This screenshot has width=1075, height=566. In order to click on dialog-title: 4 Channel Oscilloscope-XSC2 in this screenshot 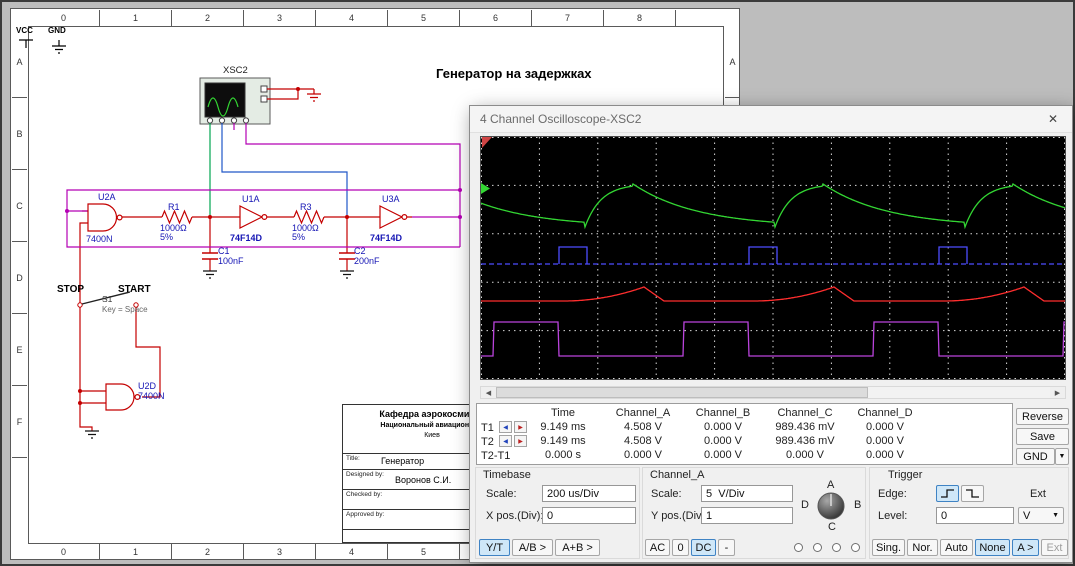, I will do `click(561, 119)`.